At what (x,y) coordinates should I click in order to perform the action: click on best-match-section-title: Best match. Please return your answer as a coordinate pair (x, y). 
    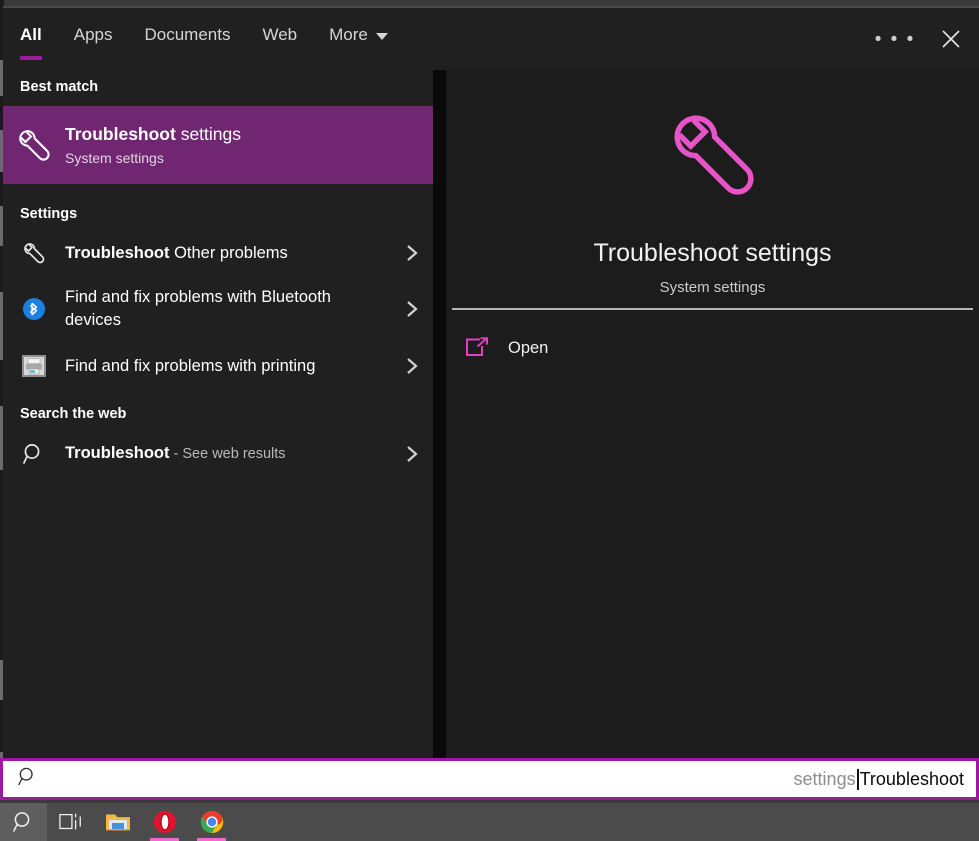
    Looking at the image, I should click on (59, 87).